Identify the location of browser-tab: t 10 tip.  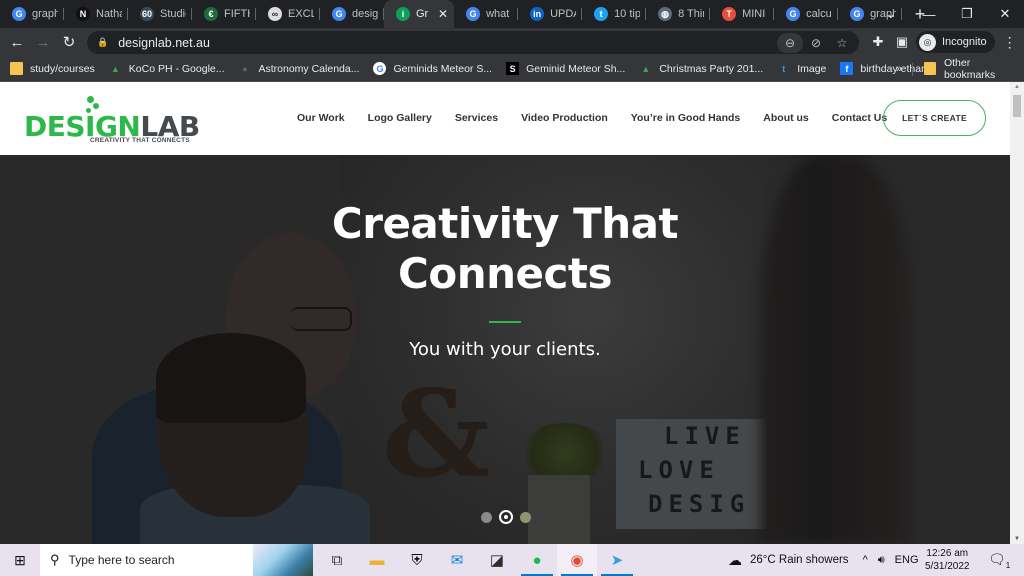
(614, 14).